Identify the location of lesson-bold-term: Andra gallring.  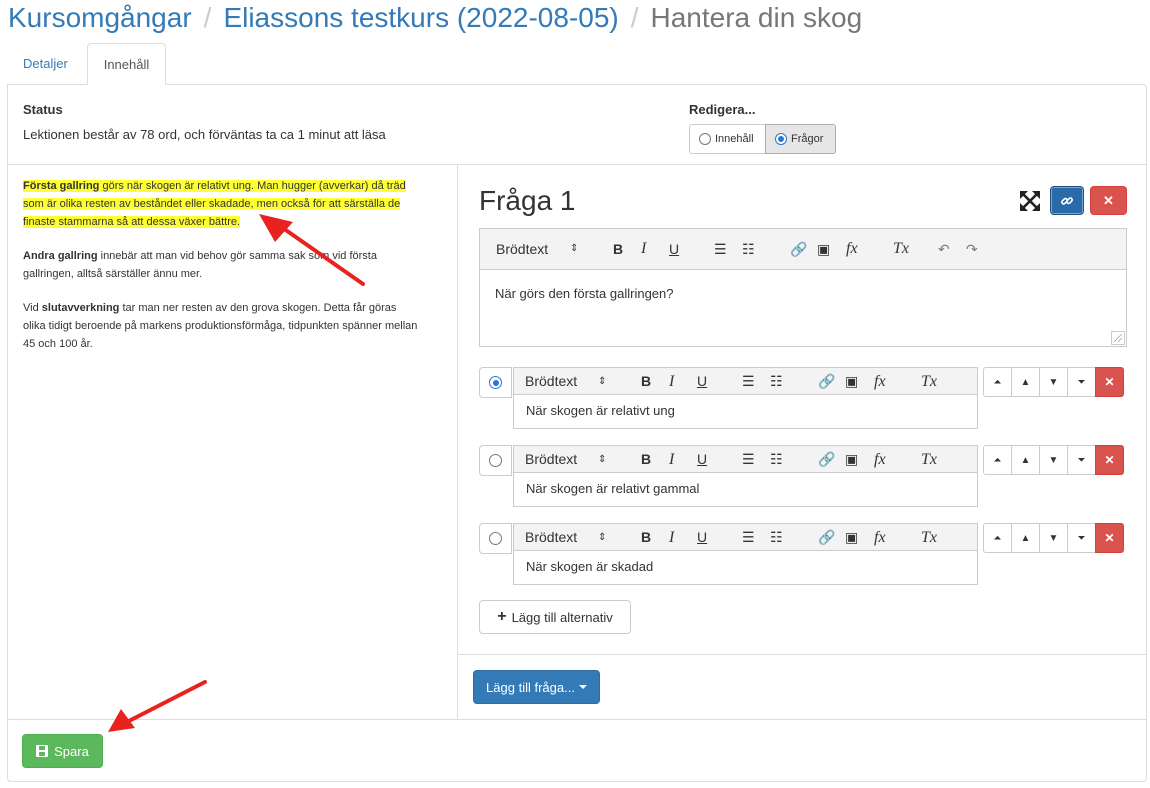
(60, 256).